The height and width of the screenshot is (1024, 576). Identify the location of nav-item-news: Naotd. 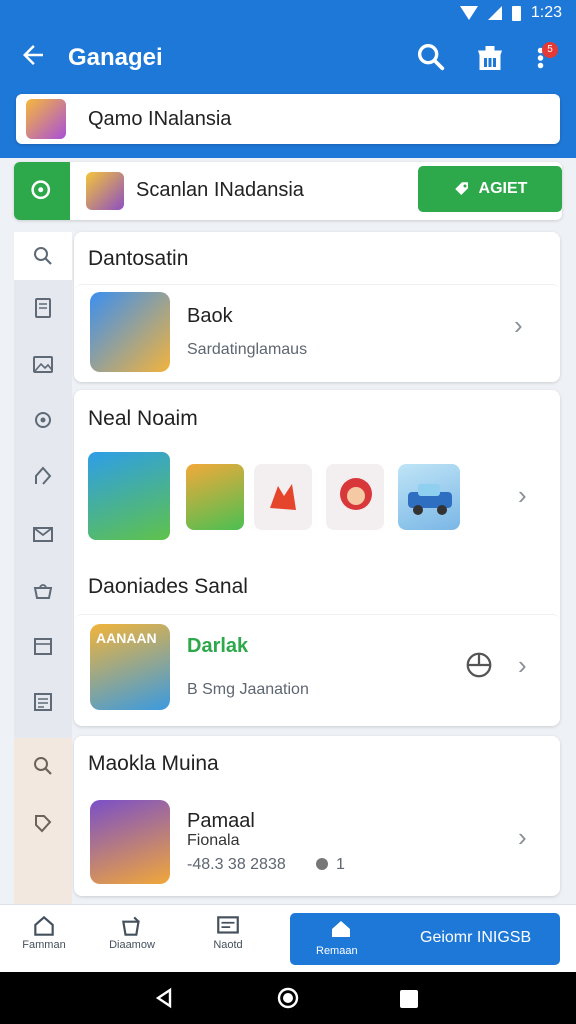
(228, 940).